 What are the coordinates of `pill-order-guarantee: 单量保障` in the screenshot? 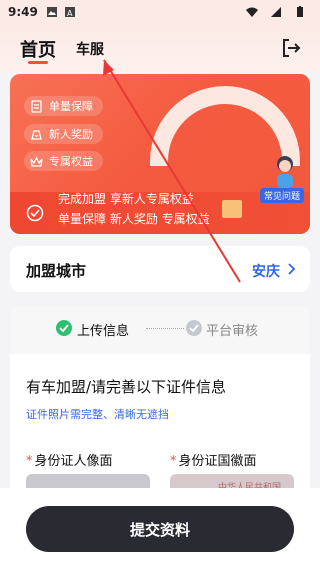 It's located at (63, 106).